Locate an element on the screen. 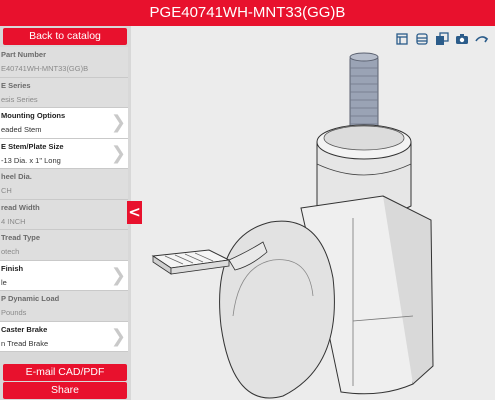 The height and width of the screenshot is (400, 495). option-row: Part Number E40741WH-MNT33(GG)B is located at coordinates (64, 62).